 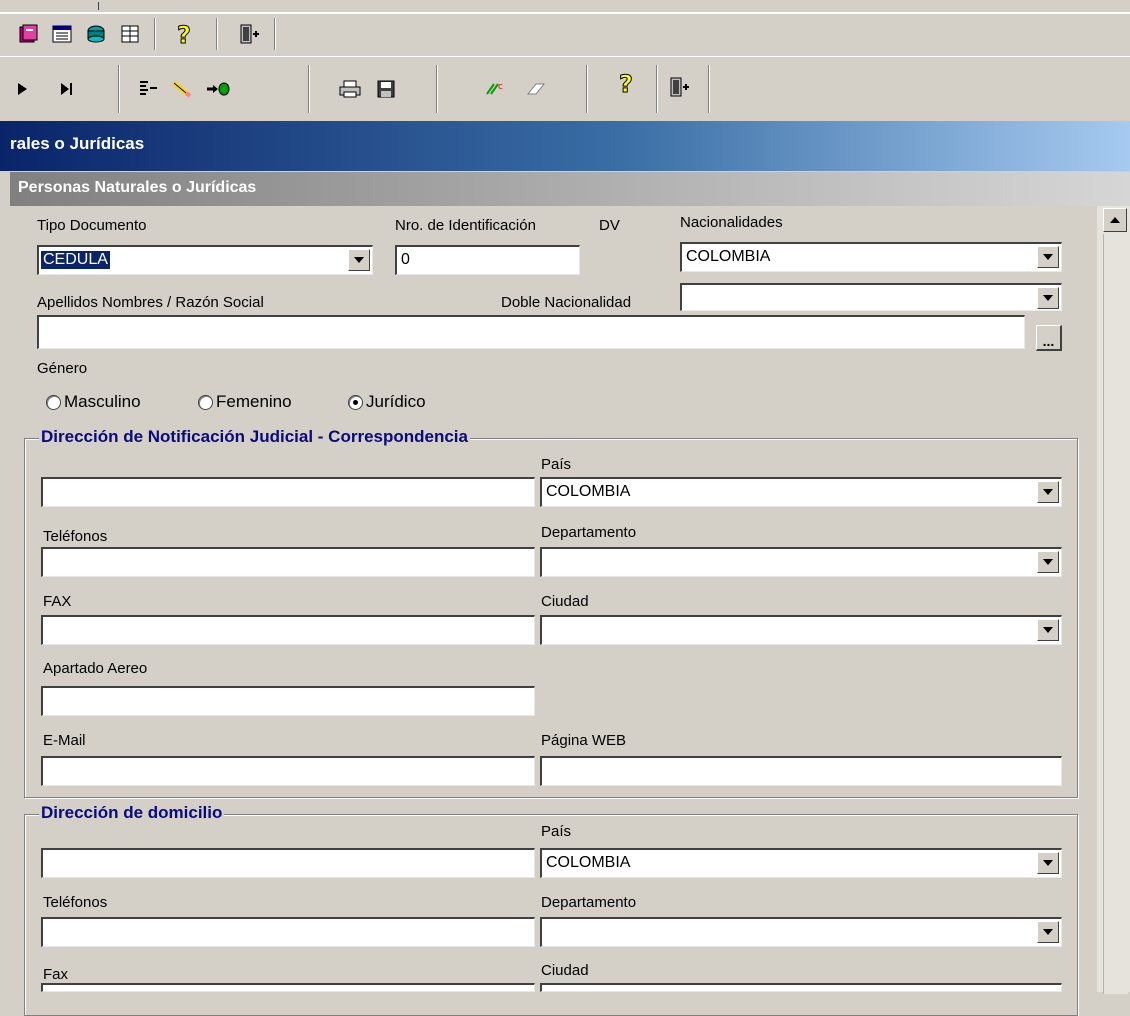 What do you see at coordinates (75, 260) in the screenshot?
I see `tipo-documento-value: CEDULA` at bounding box center [75, 260].